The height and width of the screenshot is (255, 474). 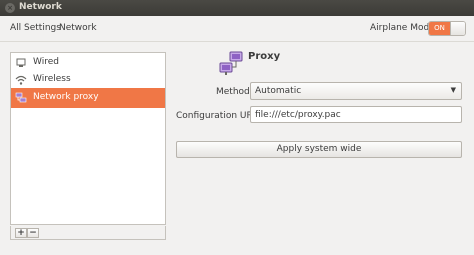 I want to click on breadcrumb-network: Network, so click(x=78, y=28).